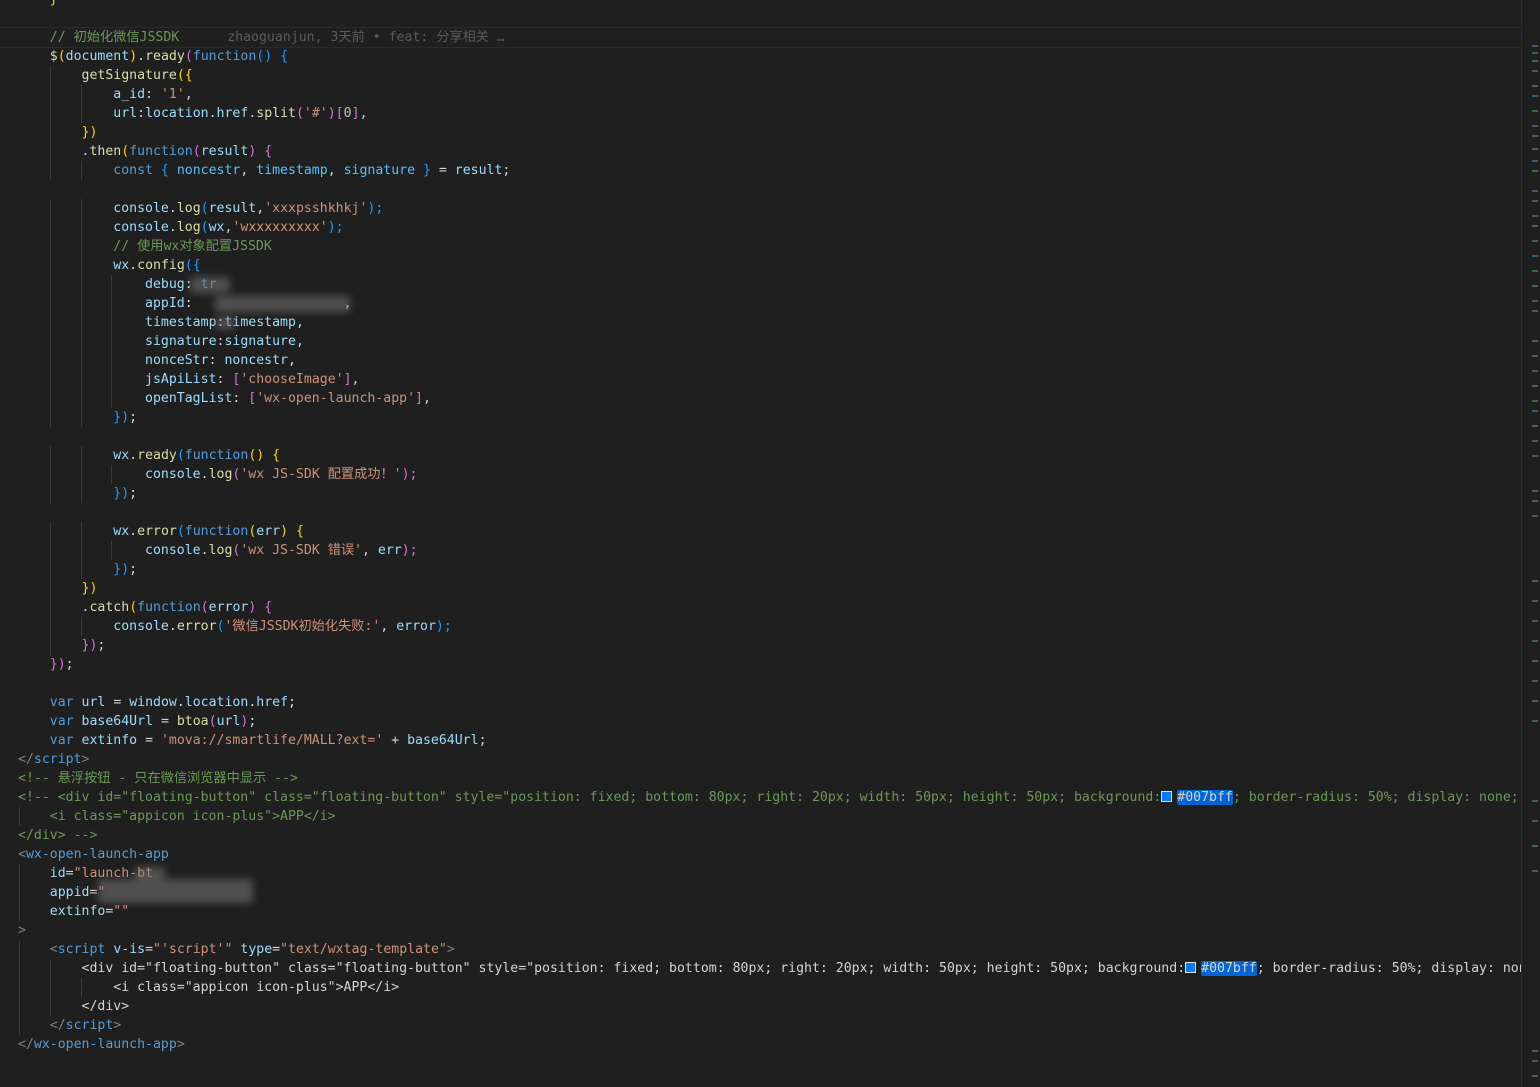 This screenshot has width=1540, height=1087. Describe the element at coordinates (761, 56) in the screenshot. I see `code-line: $(document).ready(function() {` at that location.